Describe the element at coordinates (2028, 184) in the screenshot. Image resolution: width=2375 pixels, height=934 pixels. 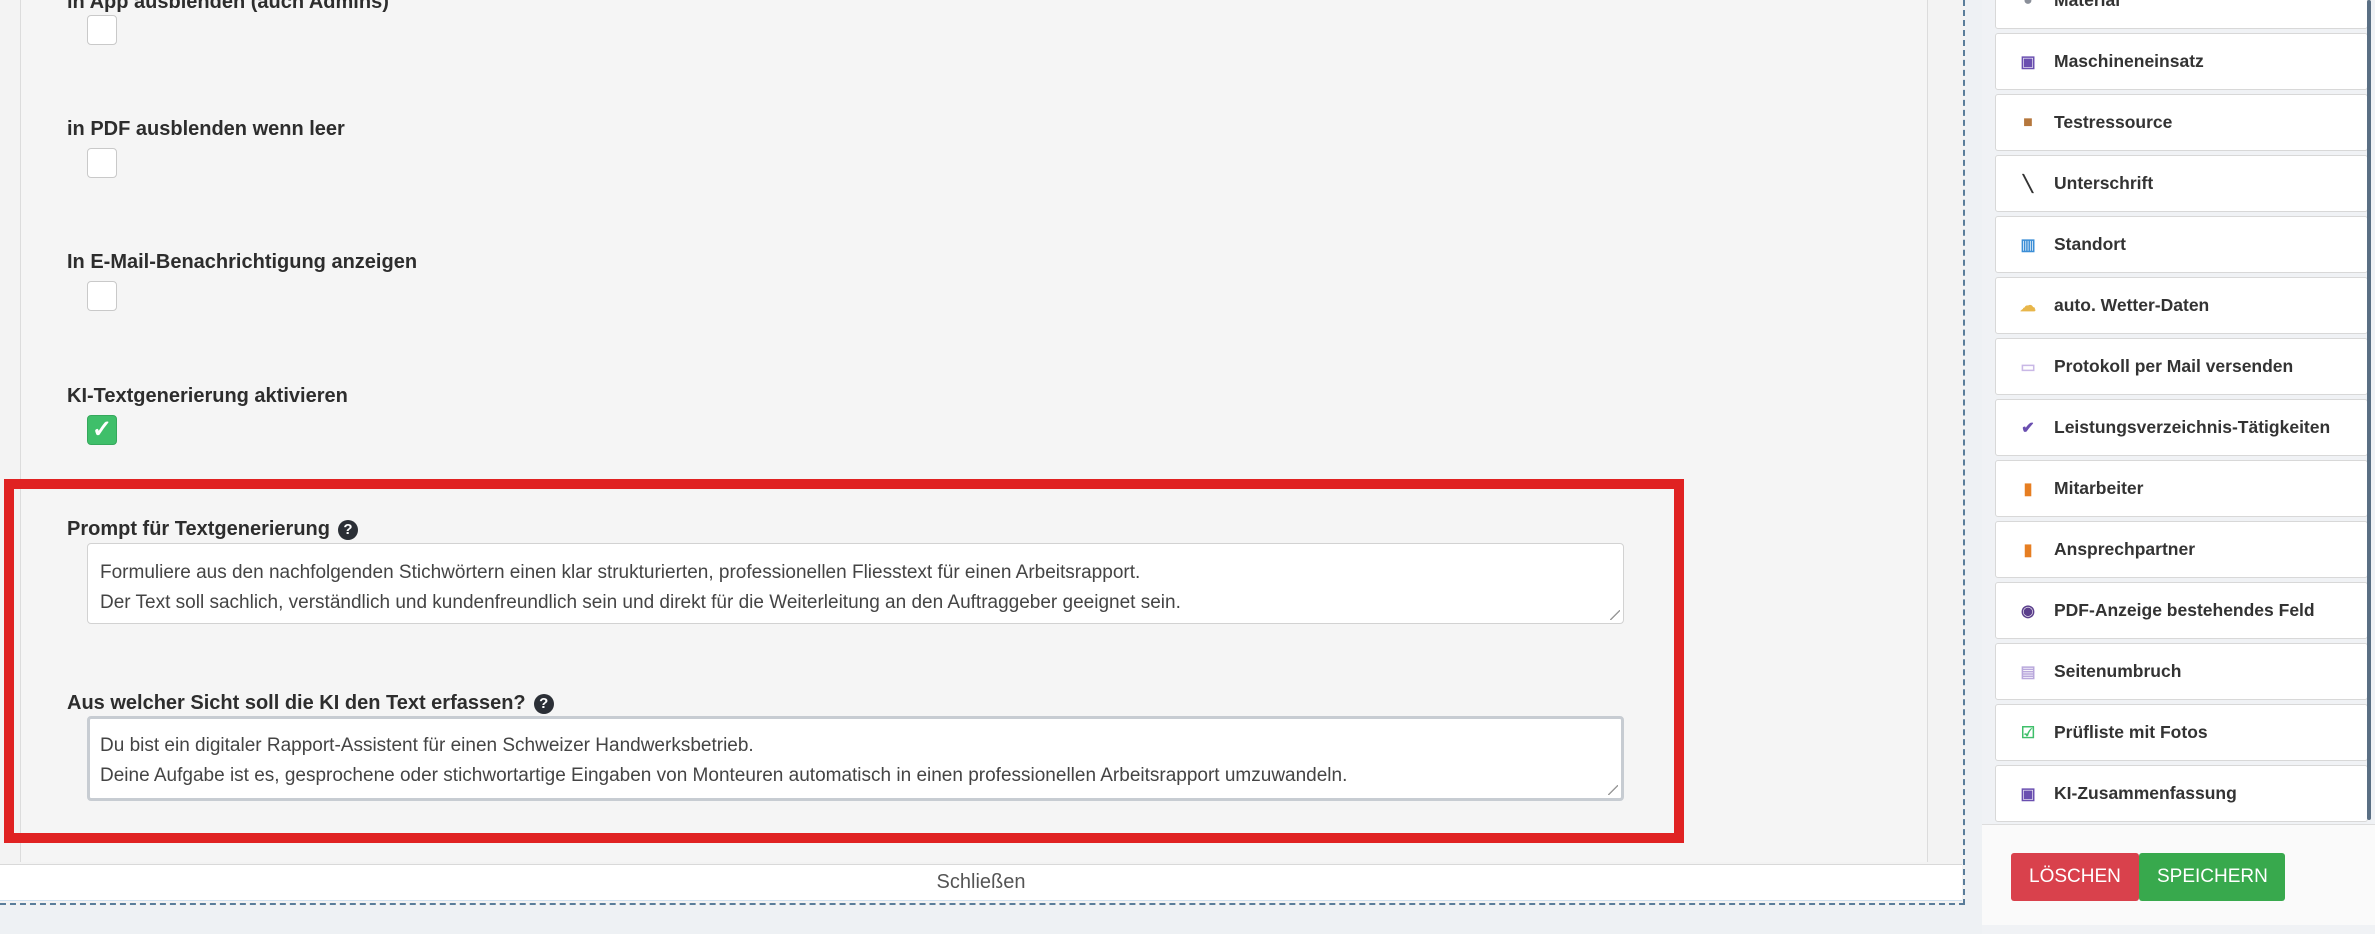
I see `pen-icon: ╲` at that location.